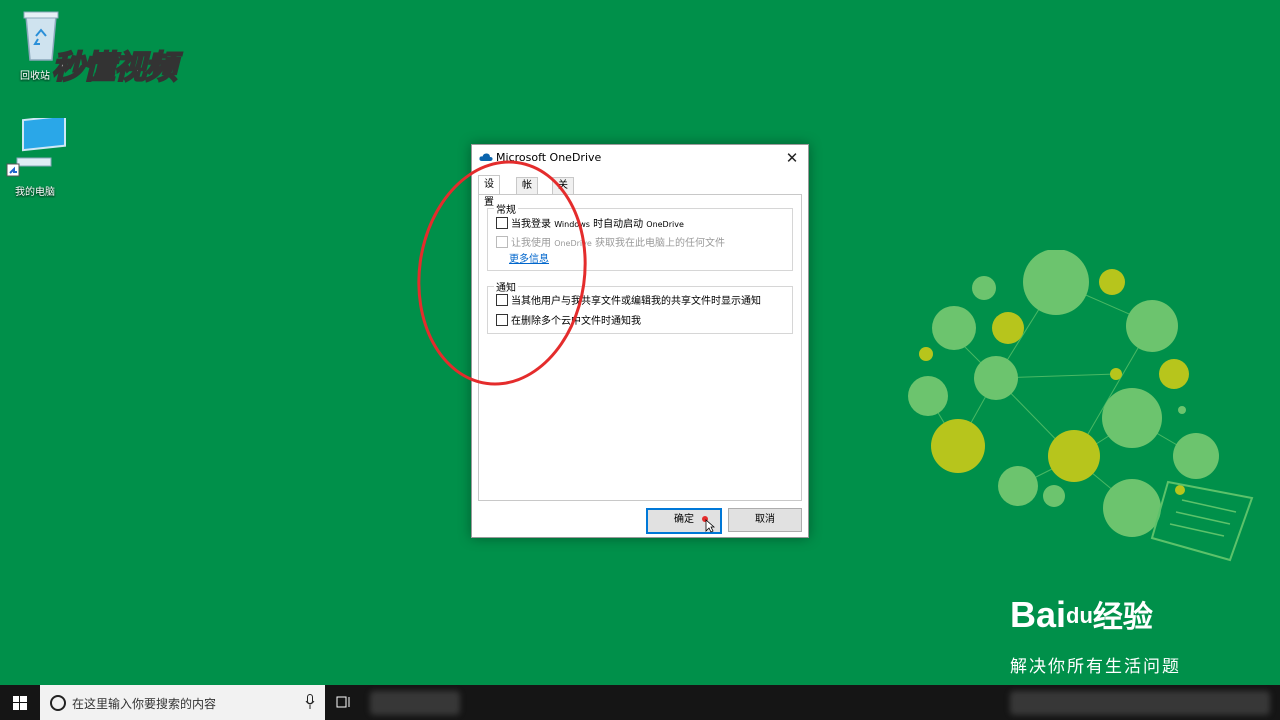 This screenshot has width=1280, height=720. I want to click on desktop-icon-my-computer: 我的电脑, so click(35, 156).